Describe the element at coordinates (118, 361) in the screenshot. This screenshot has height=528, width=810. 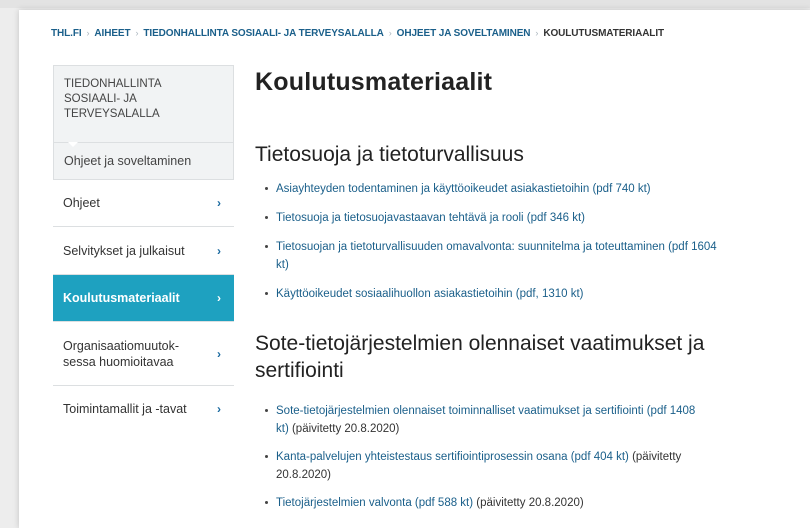
I see `sidebar-item-label-line: sessa huomioitavaa` at that location.